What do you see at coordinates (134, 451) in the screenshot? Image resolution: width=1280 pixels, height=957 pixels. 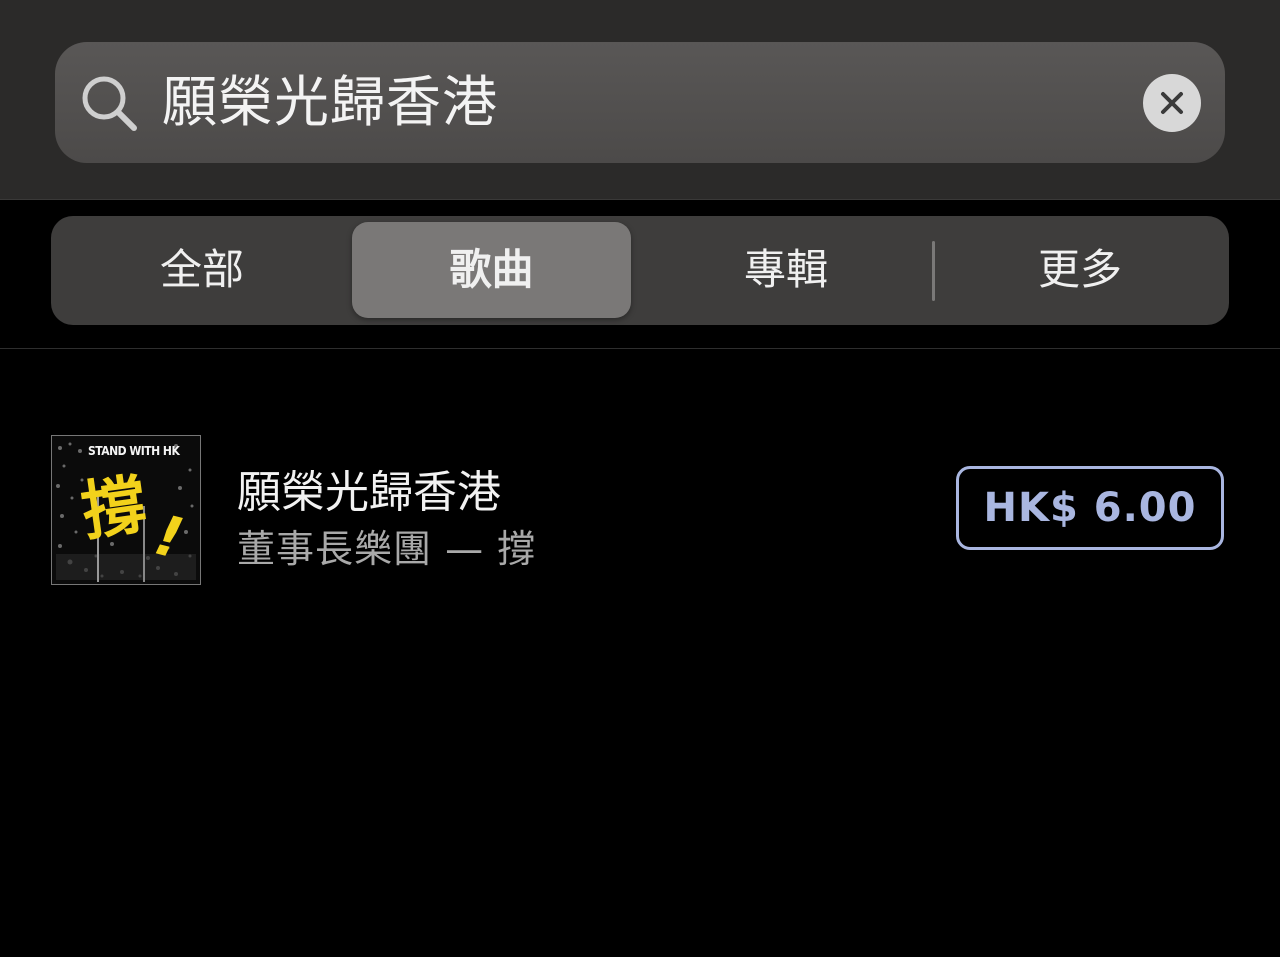 I see `artwork-banner-text: STAND WITH HK` at bounding box center [134, 451].